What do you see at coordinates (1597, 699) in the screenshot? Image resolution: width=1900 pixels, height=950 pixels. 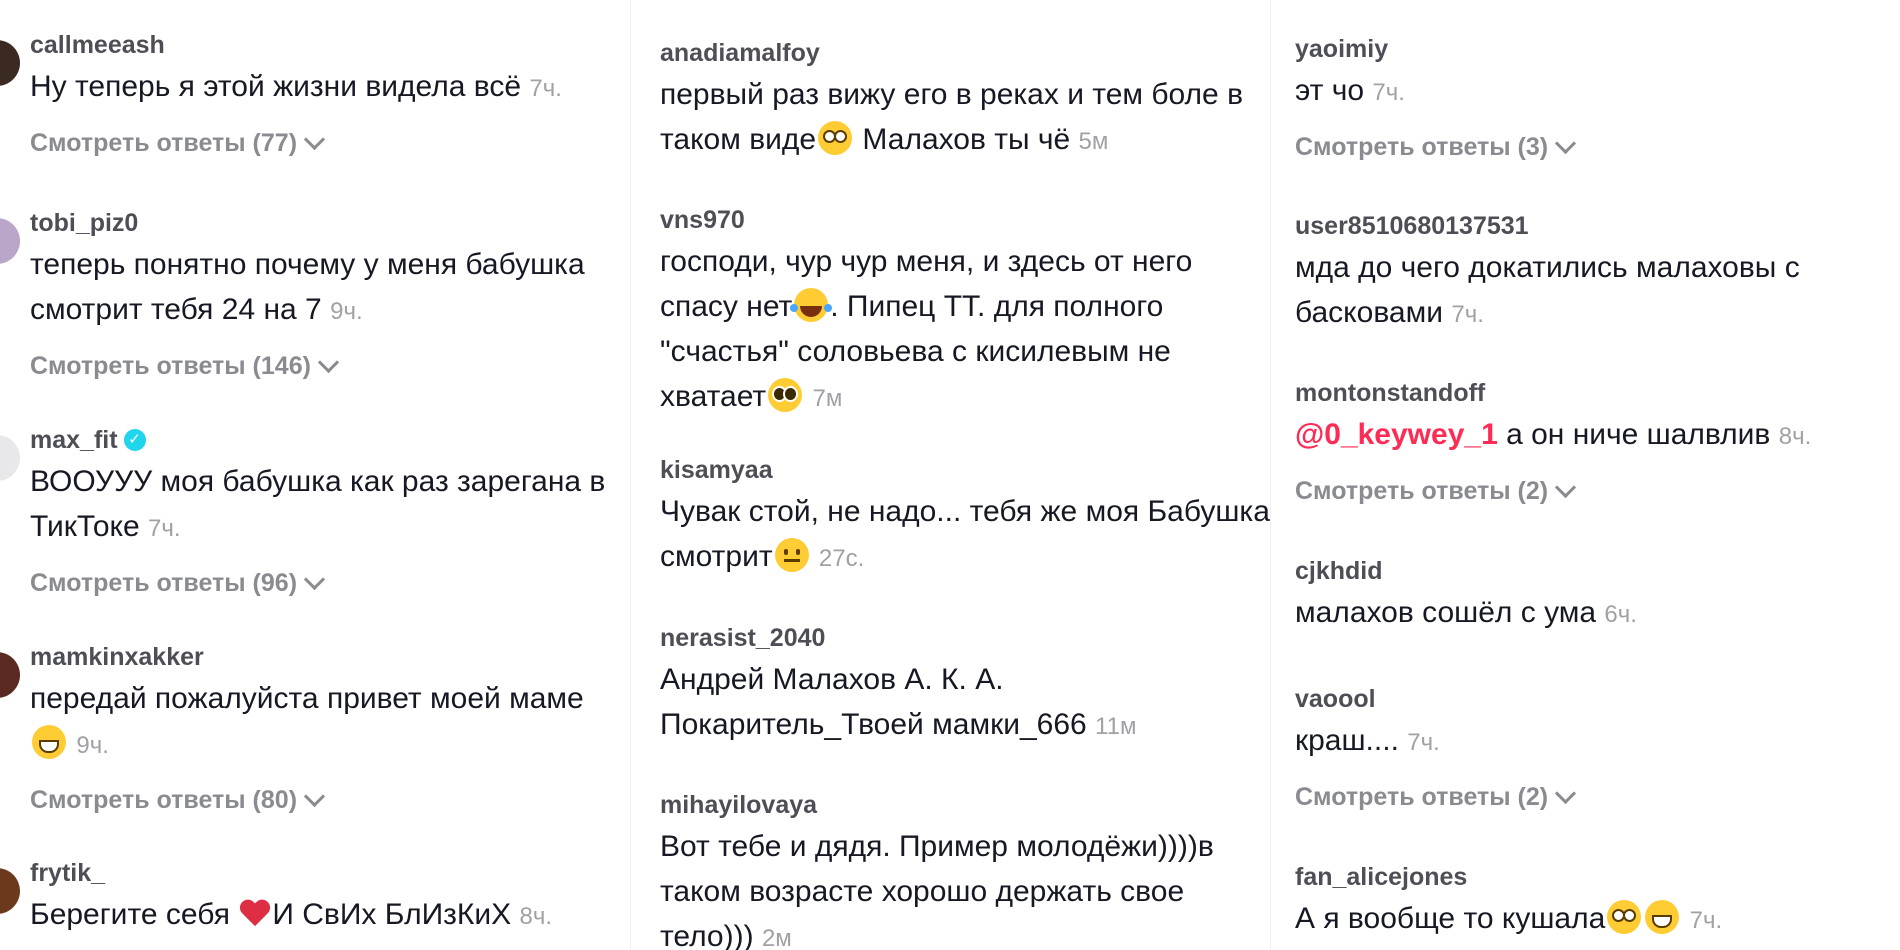 I see `comment-username: vaoool` at bounding box center [1597, 699].